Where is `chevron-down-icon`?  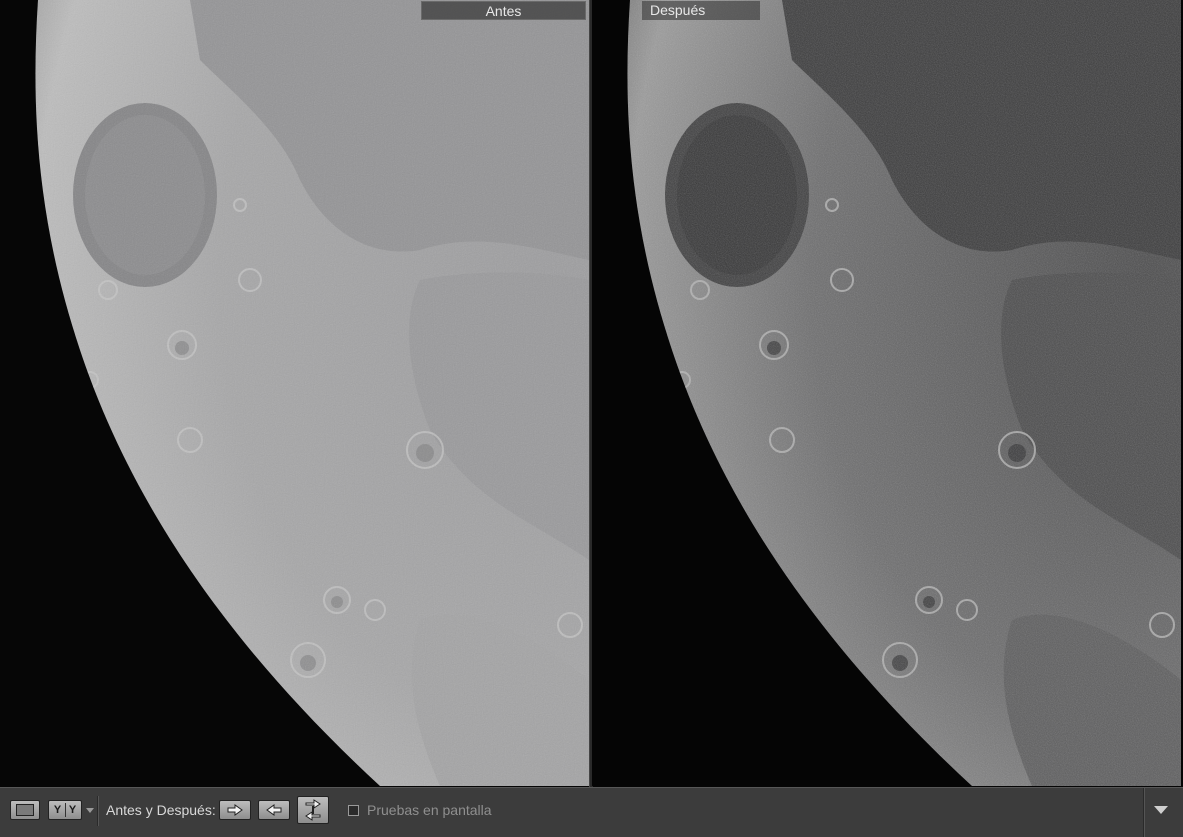 chevron-down-icon is located at coordinates (1161, 810).